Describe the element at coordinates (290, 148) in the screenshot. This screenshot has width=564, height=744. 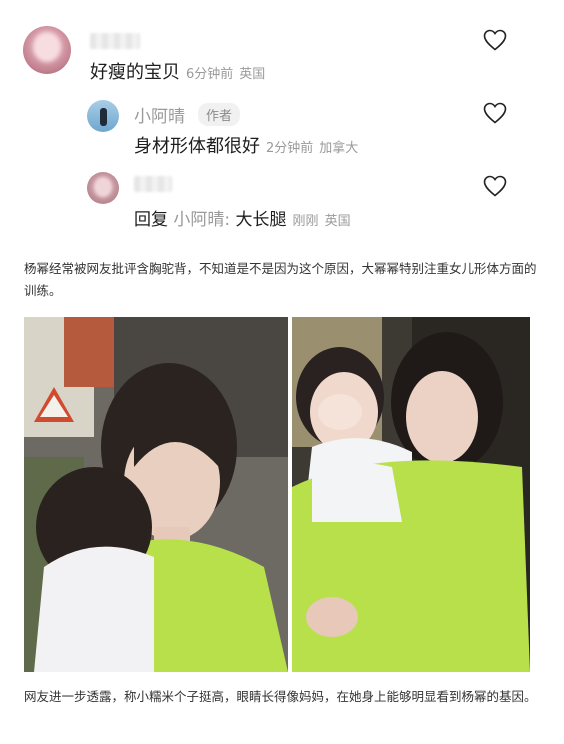
I see `comment-time: 2分钟前` at that location.